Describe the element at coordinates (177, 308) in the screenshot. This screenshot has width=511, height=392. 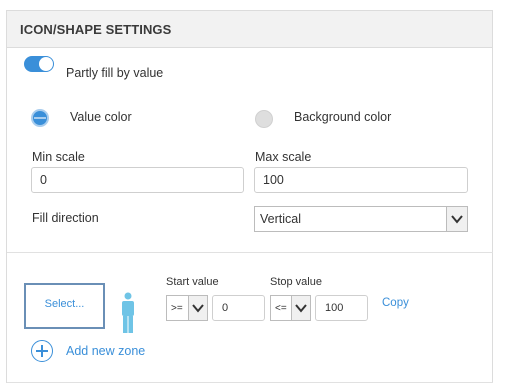
I see `start-operator-value: >=` at that location.